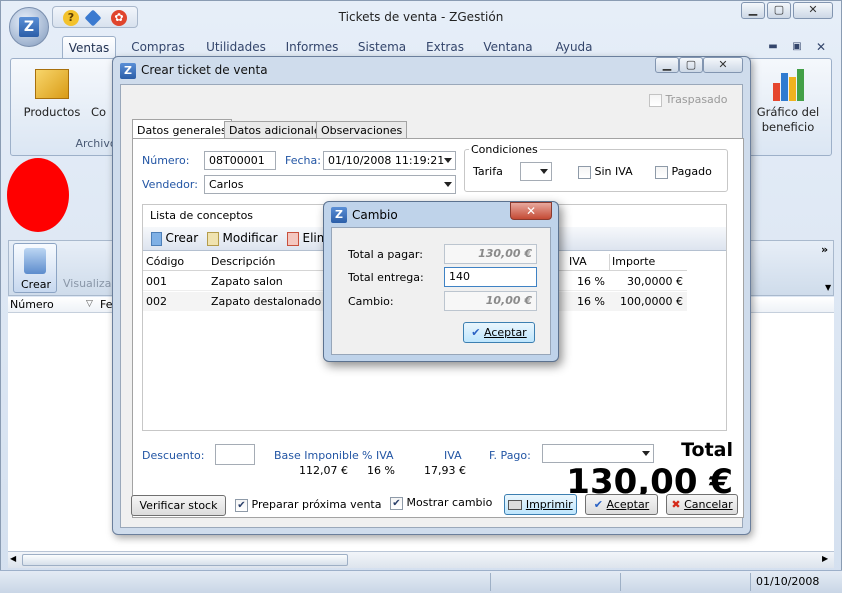 This screenshot has height=593, width=842. What do you see at coordinates (52, 84) in the screenshot?
I see `box-icon` at bounding box center [52, 84].